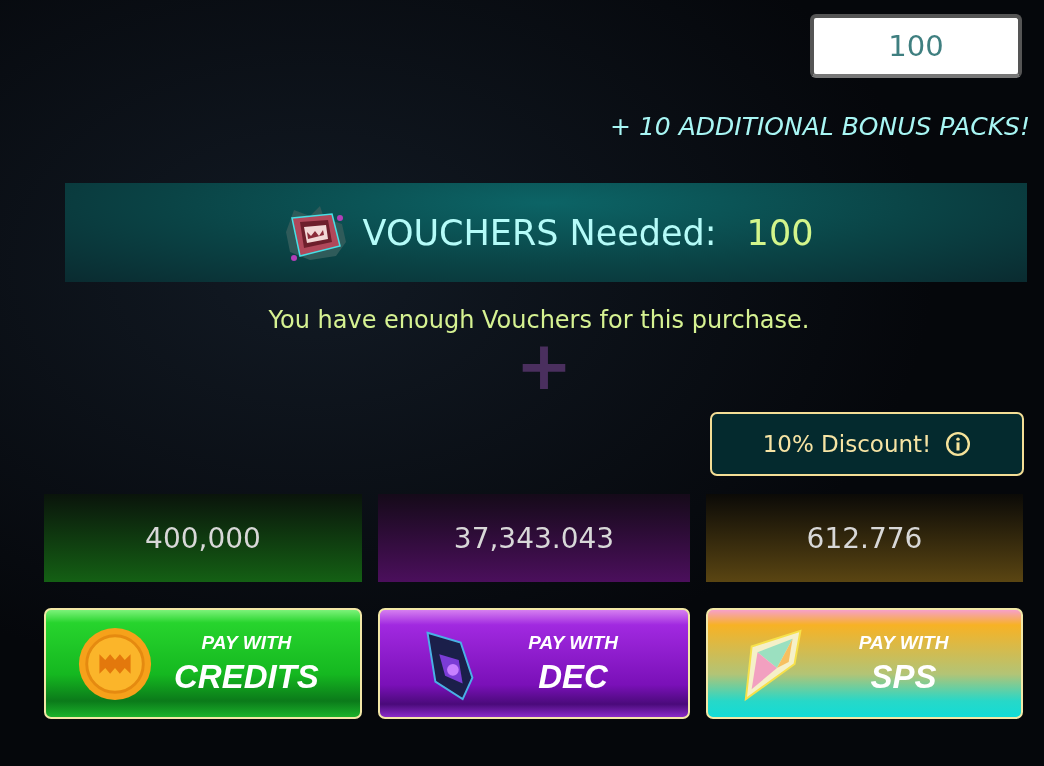  I want to click on vouchers-amount: 100, so click(780, 232).